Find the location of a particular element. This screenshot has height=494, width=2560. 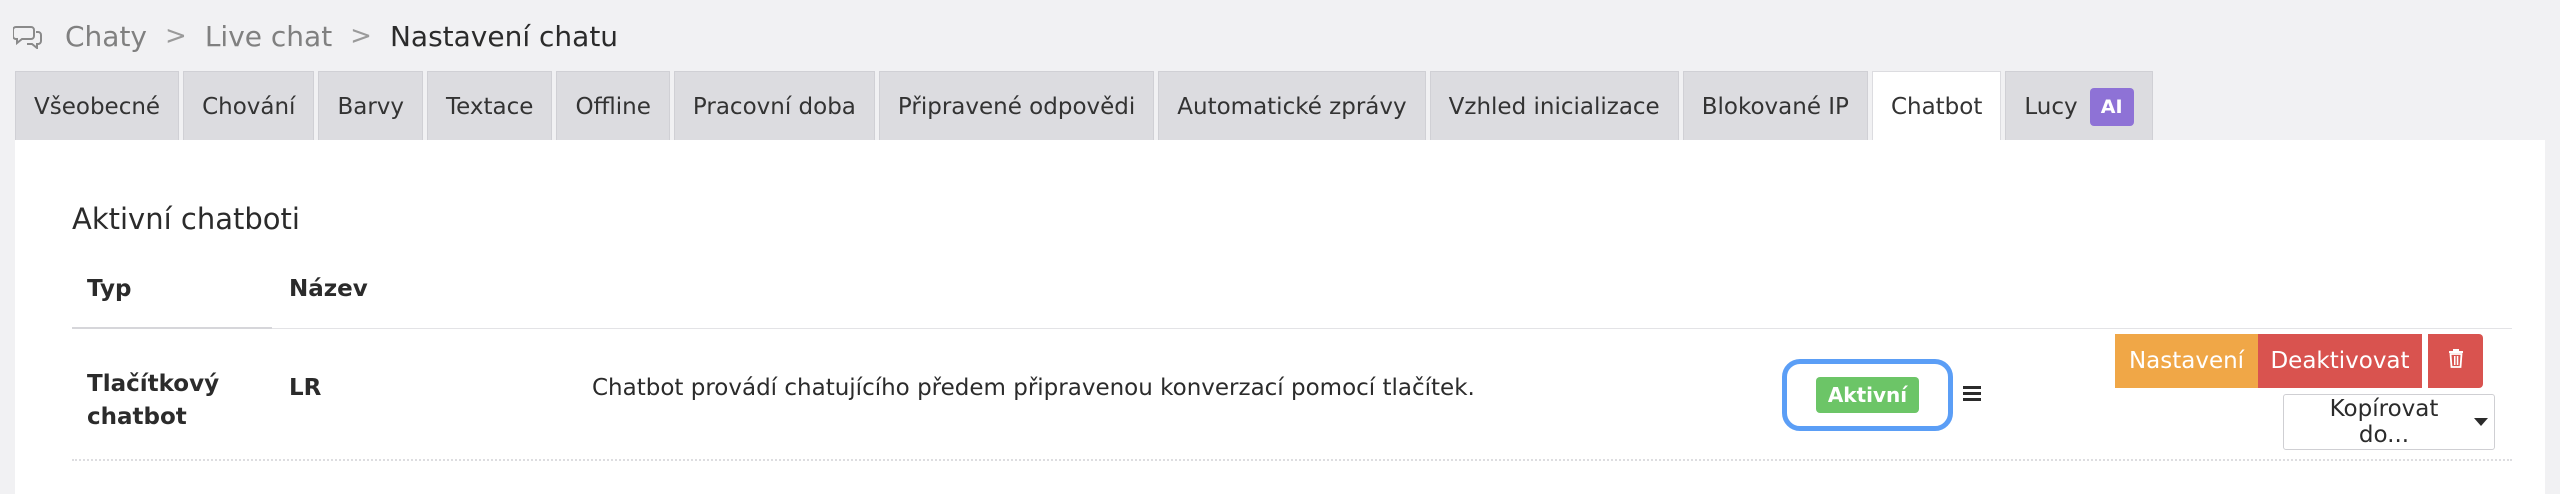

trash-icon is located at coordinates (2456, 361).